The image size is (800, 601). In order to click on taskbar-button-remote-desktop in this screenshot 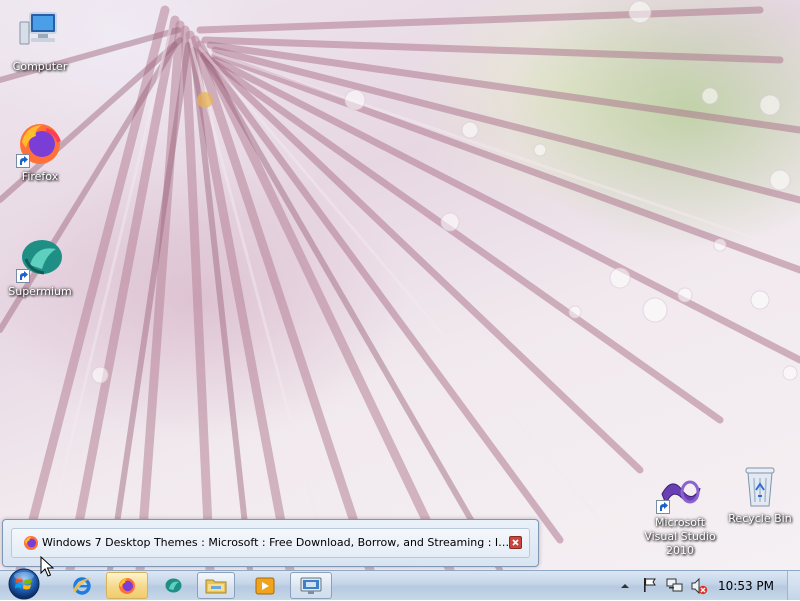, I will do `click(311, 585)`.